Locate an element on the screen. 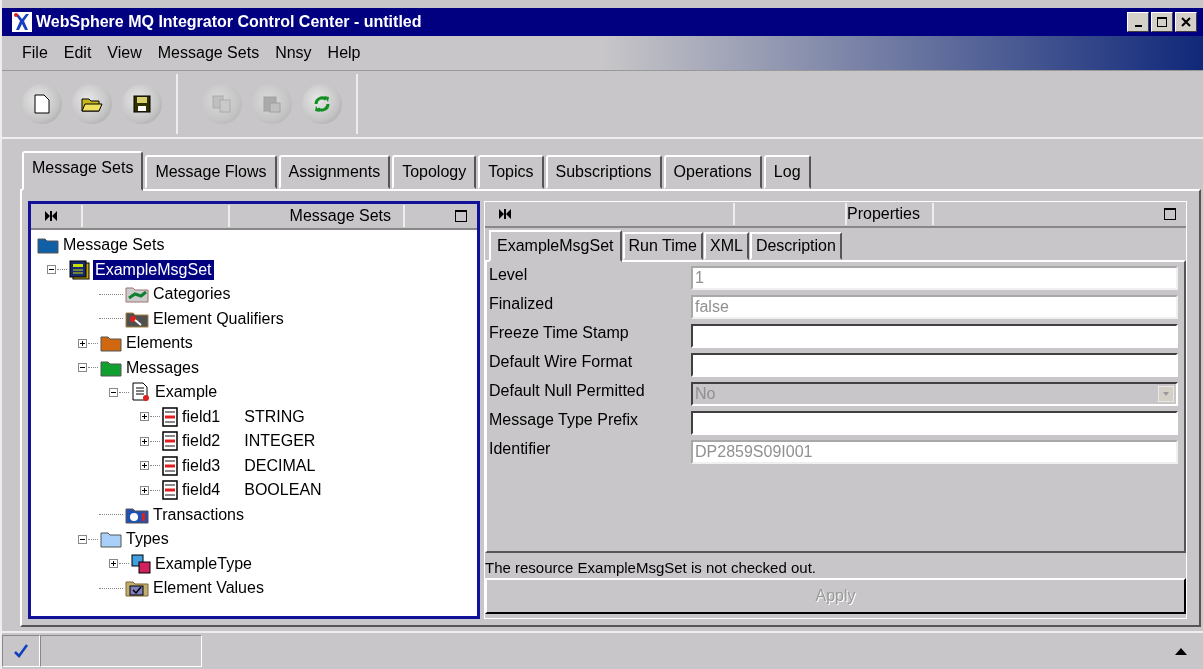 The width and height of the screenshot is (1203, 669). close-button is located at coordinates (1186, 22).